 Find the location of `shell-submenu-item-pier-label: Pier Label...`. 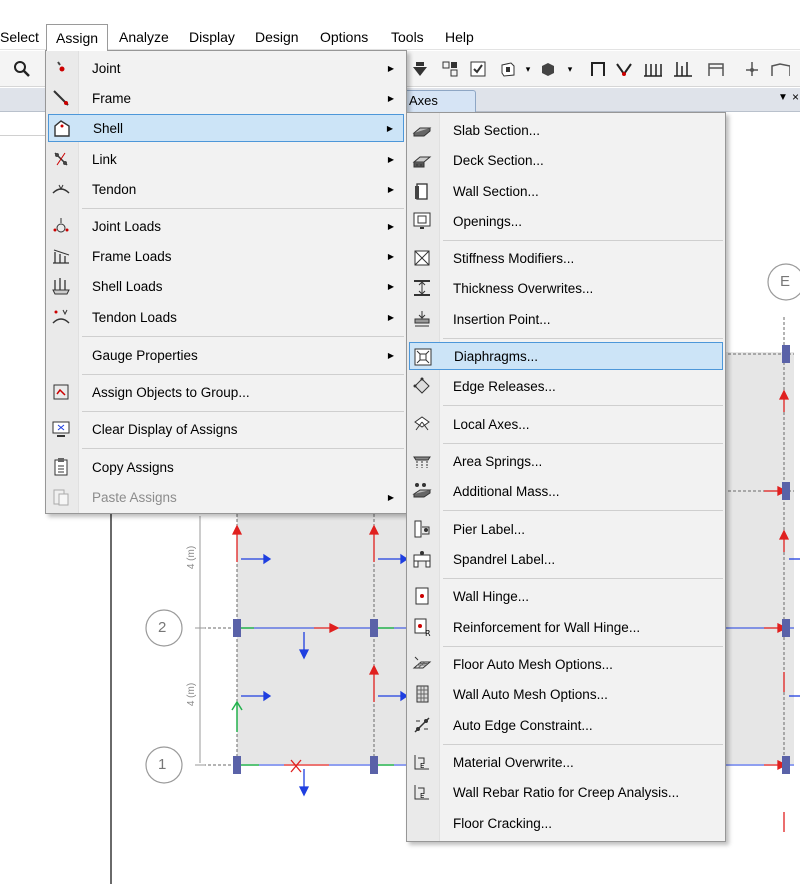

shell-submenu-item-pier-label: Pier Label... is located at coordinates (566, 529).